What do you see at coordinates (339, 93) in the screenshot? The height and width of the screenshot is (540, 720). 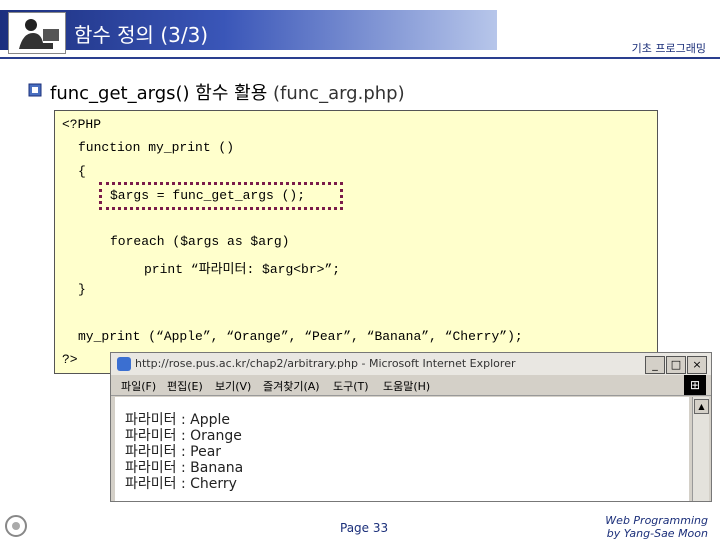 I see `heading-filename: (func_arg.php)` at bounding box center [339, 93].